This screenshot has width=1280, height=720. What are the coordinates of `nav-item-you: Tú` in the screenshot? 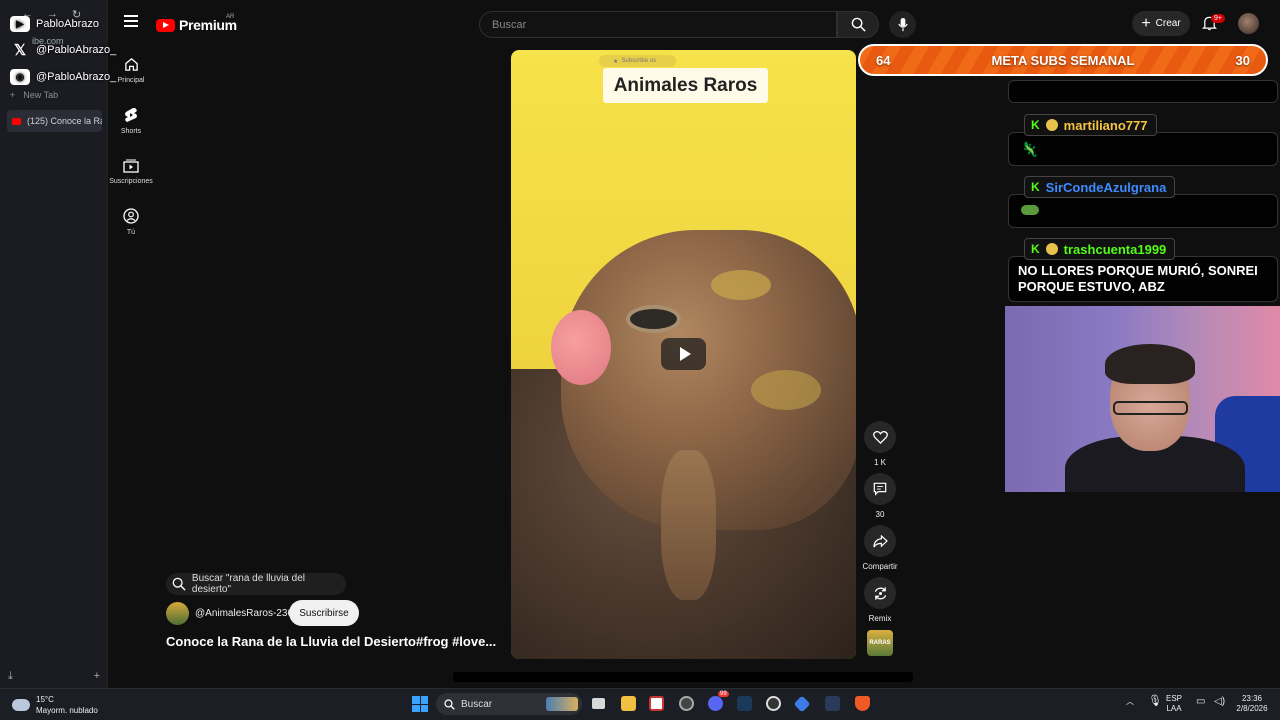 It's located at (131, 222).